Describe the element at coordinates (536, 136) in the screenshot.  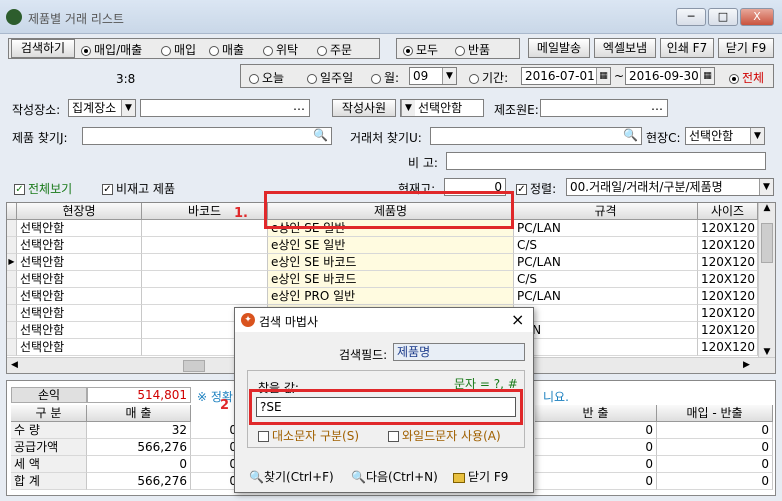
I see `customer-search-field: 🔍` at that location.